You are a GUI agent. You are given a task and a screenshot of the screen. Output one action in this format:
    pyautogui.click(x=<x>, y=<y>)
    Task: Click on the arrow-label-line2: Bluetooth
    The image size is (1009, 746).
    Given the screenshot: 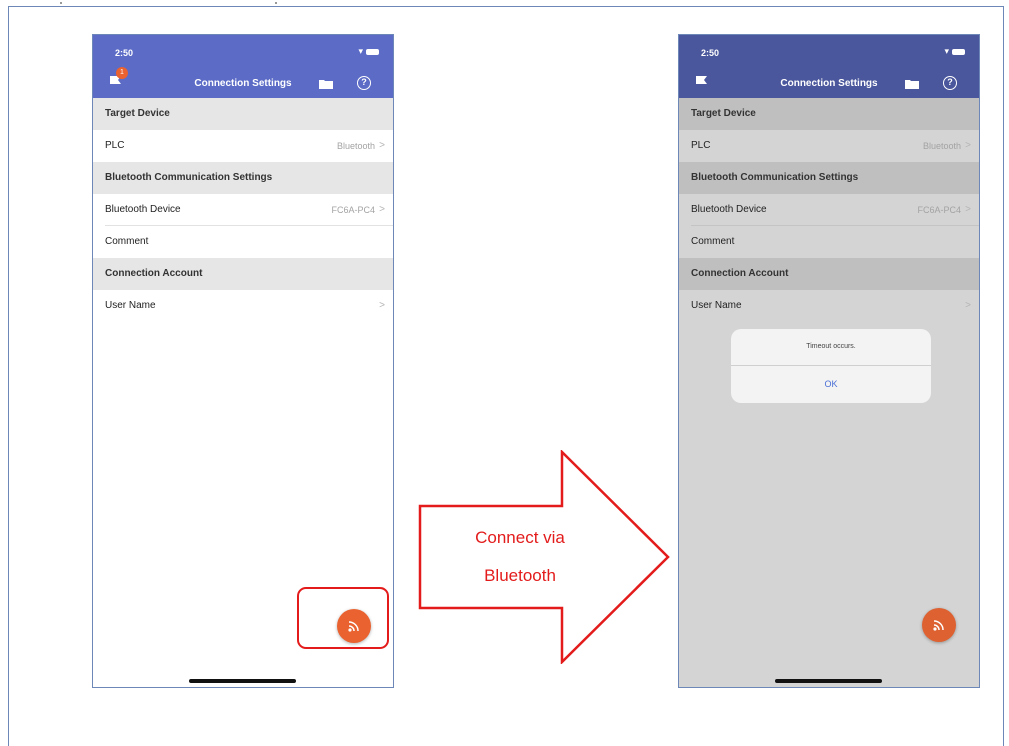 What is the action you would take?
    pyautogui.click(x=520, y=575)
    